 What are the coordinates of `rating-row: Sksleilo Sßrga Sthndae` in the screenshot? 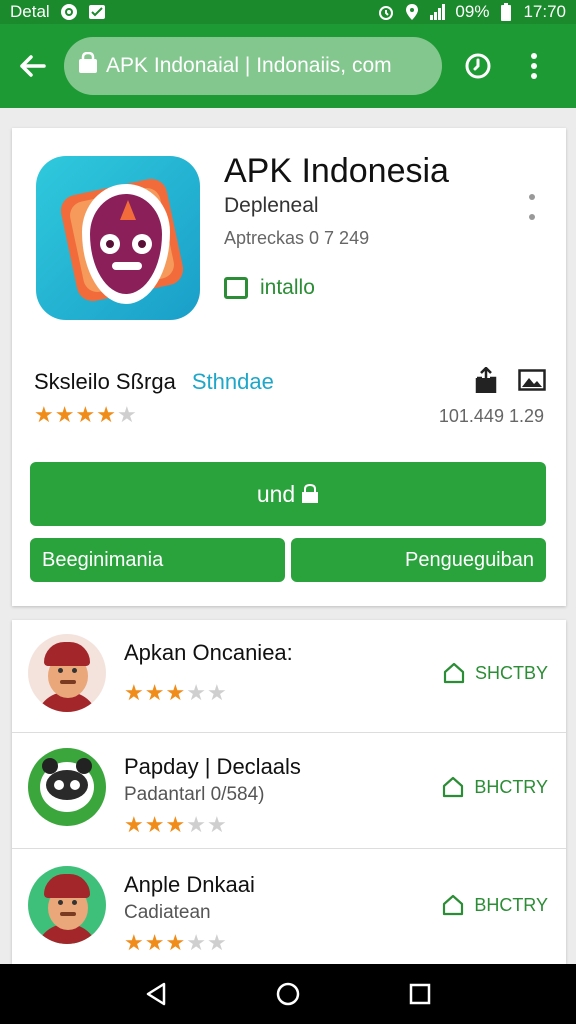 It's located at (290, 381).